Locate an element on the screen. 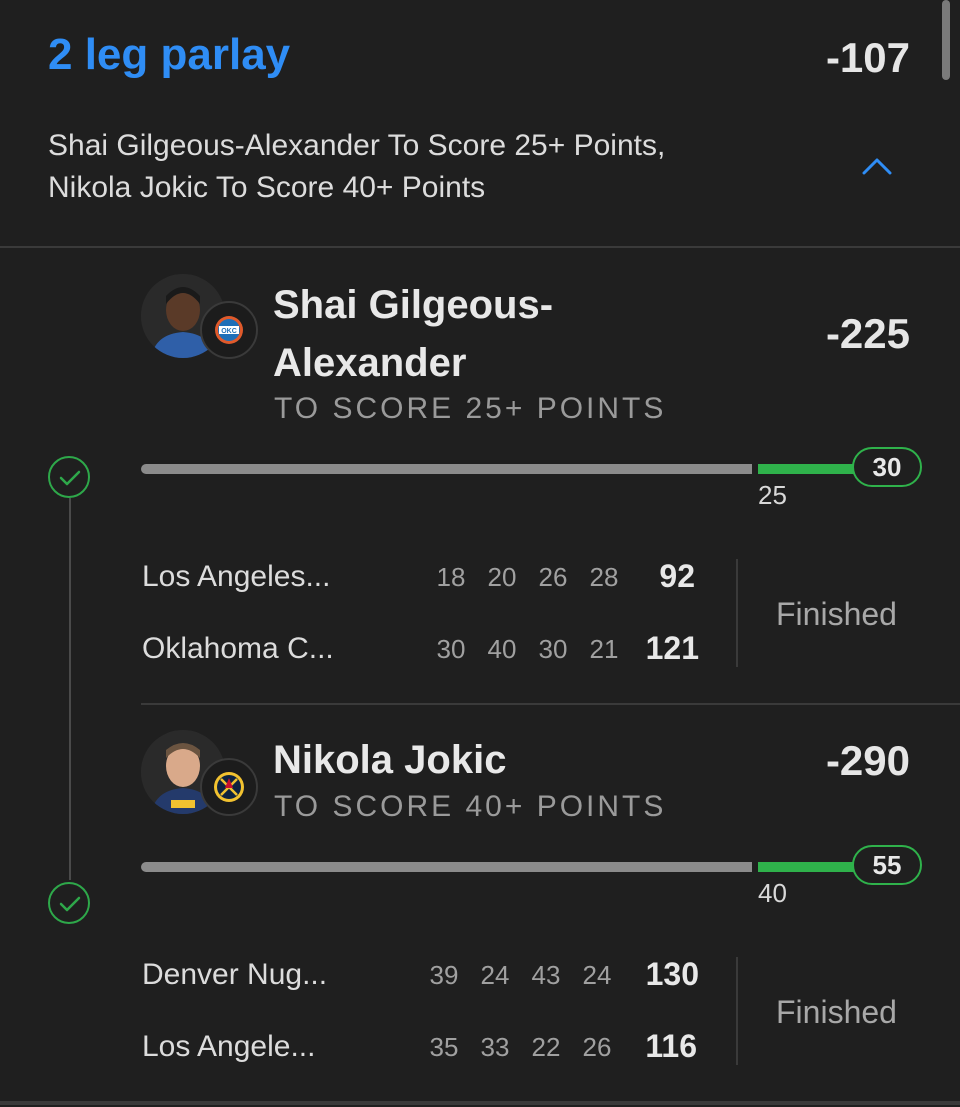  quarter-score: 18 is located at coordinates (451, 577).